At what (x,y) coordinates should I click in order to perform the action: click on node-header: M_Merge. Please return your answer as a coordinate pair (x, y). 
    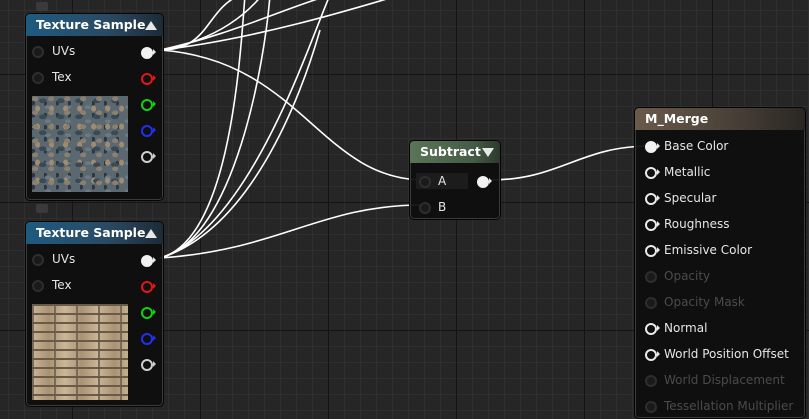
    Looking at the image, I should click on (720, 119).